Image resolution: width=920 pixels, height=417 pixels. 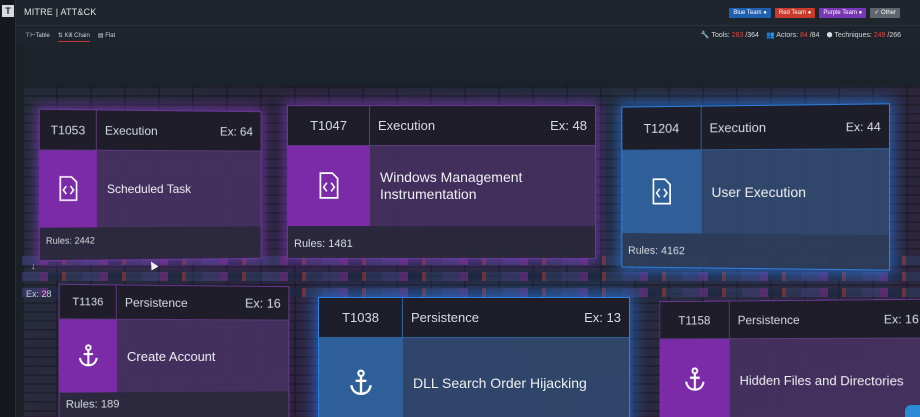 I want to click on team-label: Blue Team, so click(x=747, y=13).